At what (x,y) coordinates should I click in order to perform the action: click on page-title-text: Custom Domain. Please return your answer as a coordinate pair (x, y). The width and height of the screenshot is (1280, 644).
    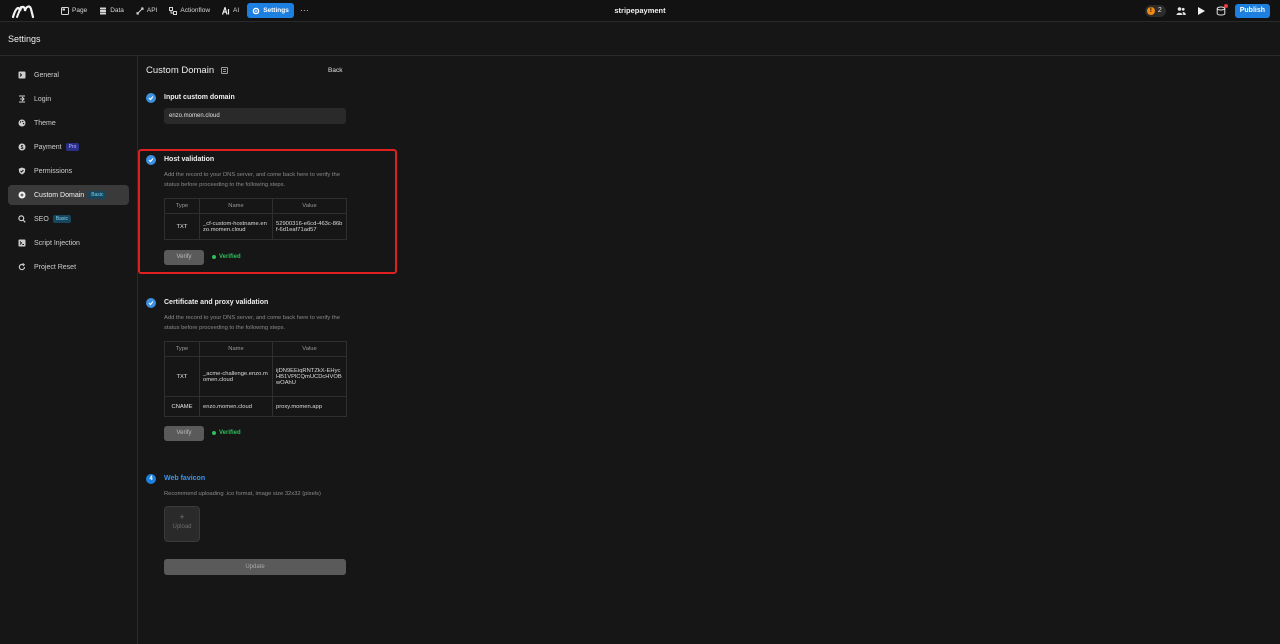
    Looking at the image, I should click on (180, 70).